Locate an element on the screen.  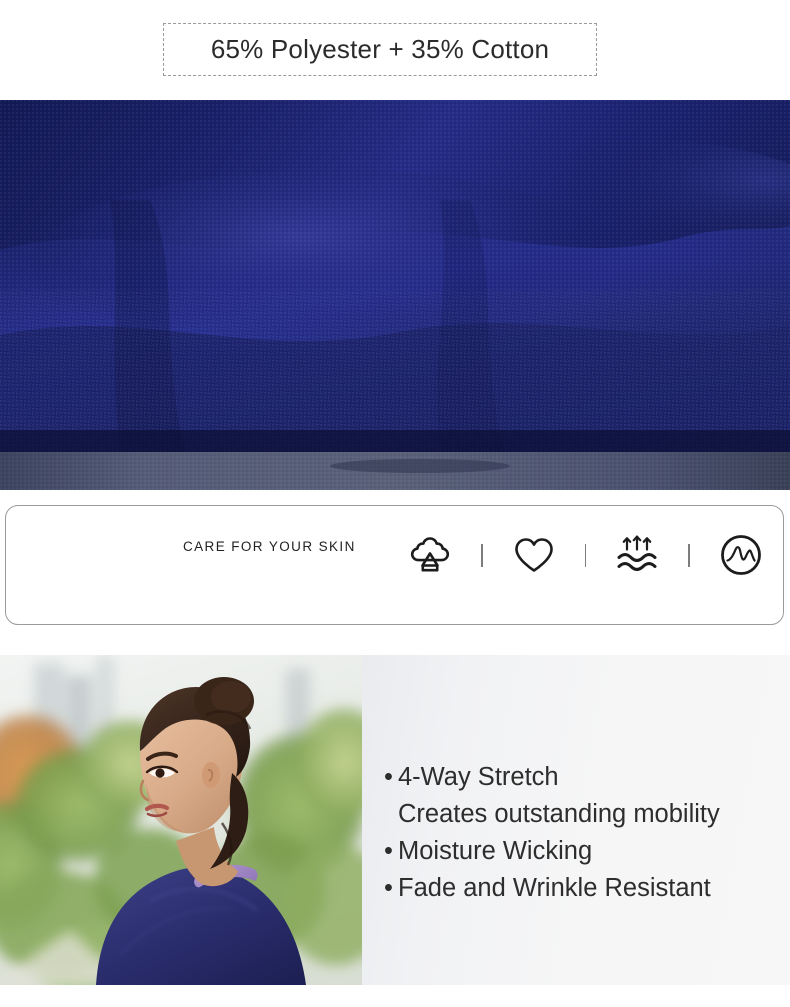
composition-callout-box: 65% Polyester + 35% Cotton is located at coordinates (380, 49).